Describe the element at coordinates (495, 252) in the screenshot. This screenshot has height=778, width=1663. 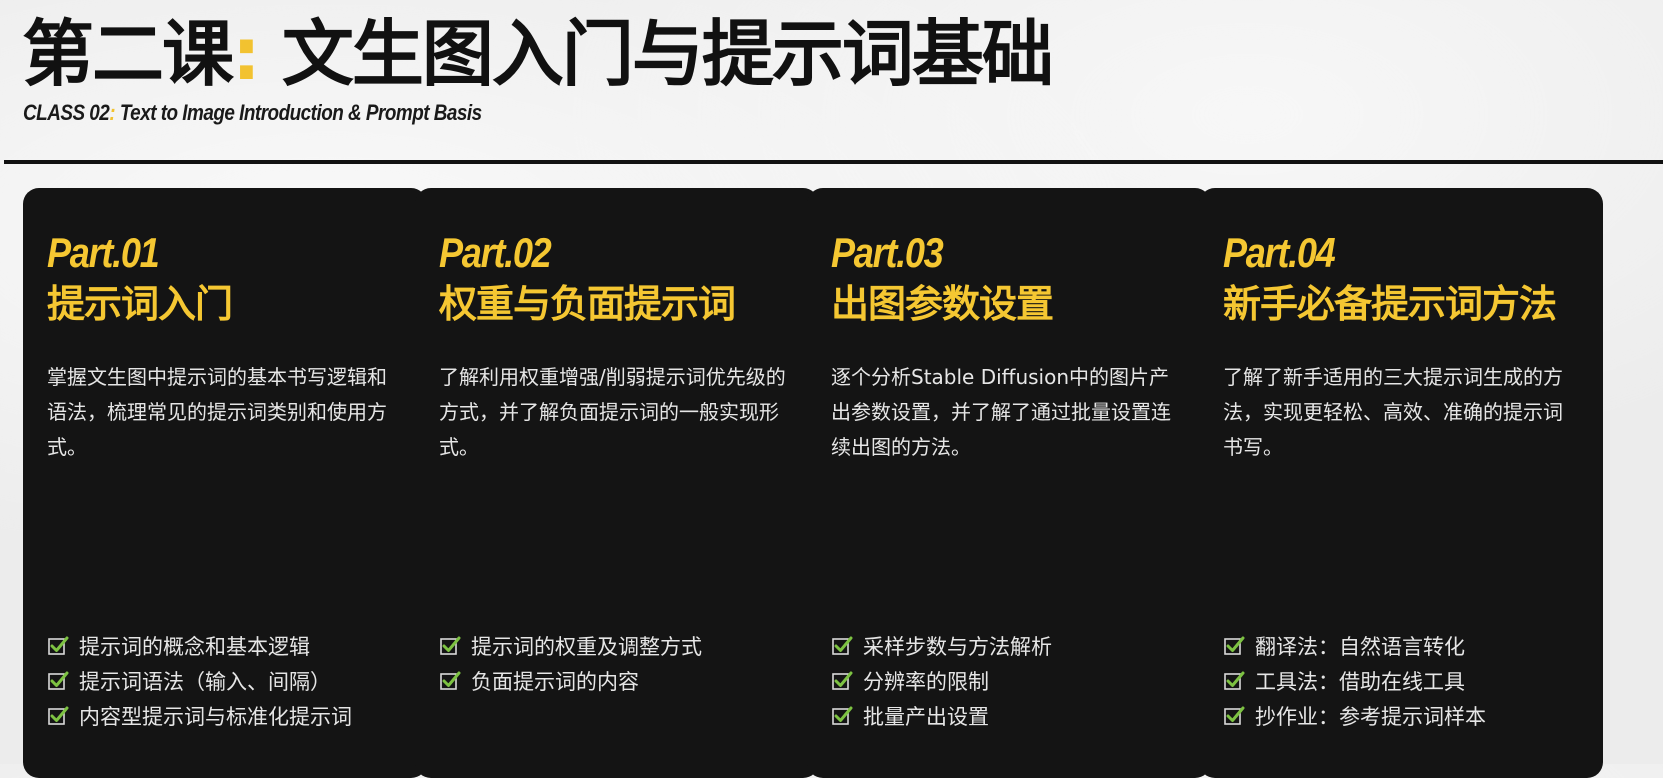
I see `card-part-number: Part.02` at that location.